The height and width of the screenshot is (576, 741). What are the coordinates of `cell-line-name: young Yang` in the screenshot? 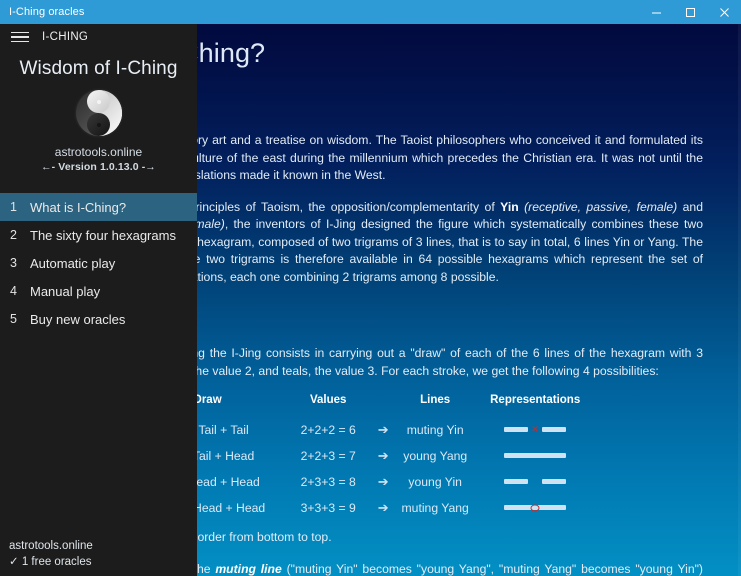 It's located at (435, 456).